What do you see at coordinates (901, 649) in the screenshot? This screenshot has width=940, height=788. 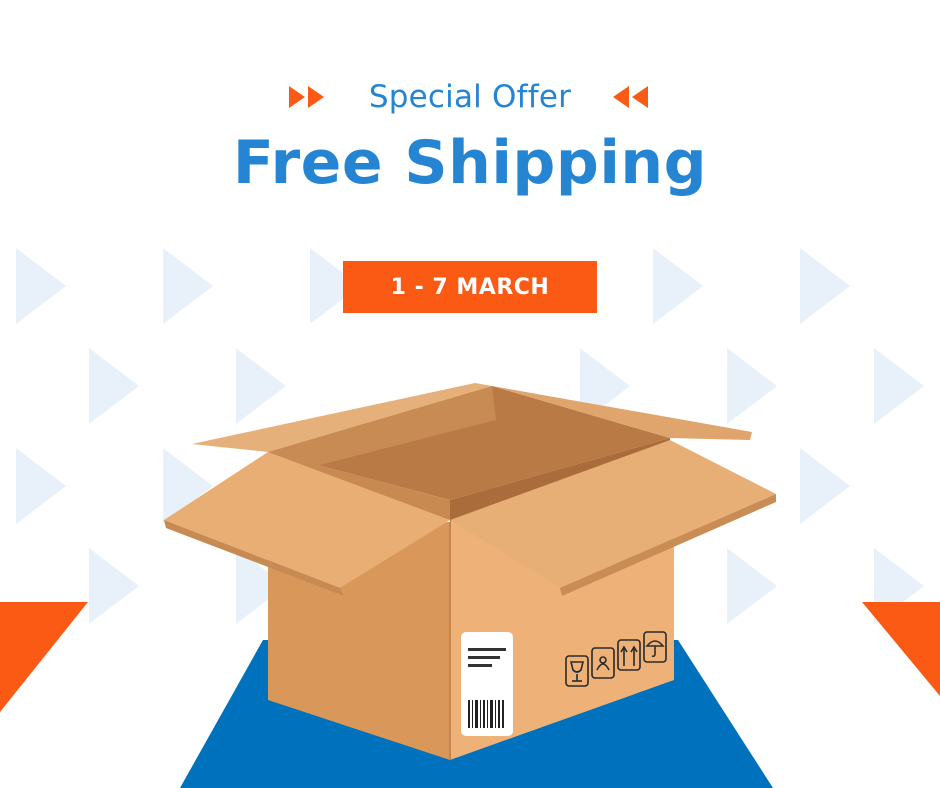 I see `orange-triangle-right` at bounding box center [901, 649].